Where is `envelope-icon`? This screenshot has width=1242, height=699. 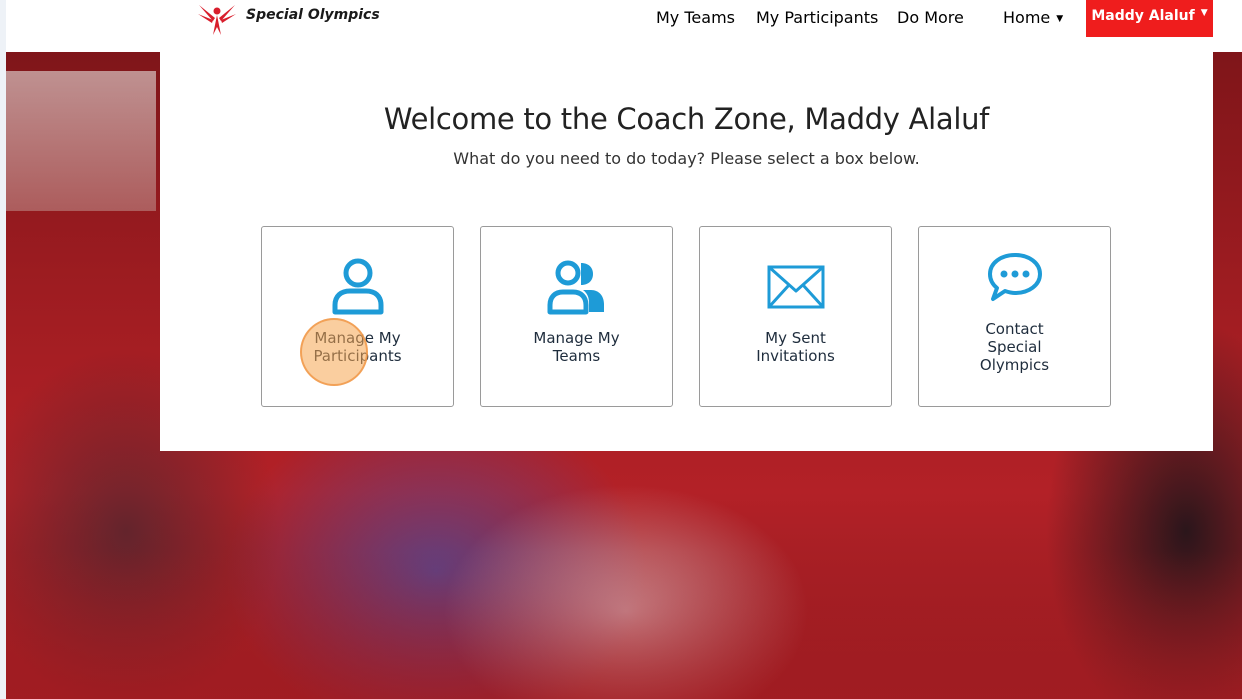
envelope-icon is located at coordinates (795, 287).